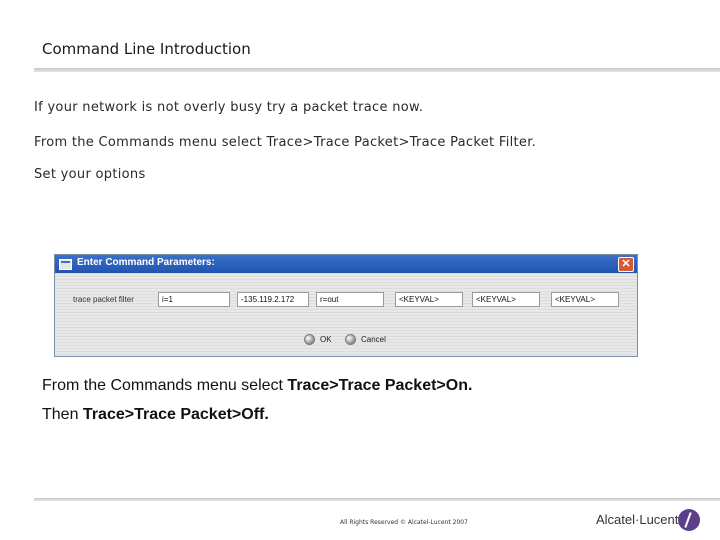 This screenshot has height=540, width=720. Describe the element at coordinates (146, 49) in the screenshot. I see `page-title: Command Line Introduction` at that location.